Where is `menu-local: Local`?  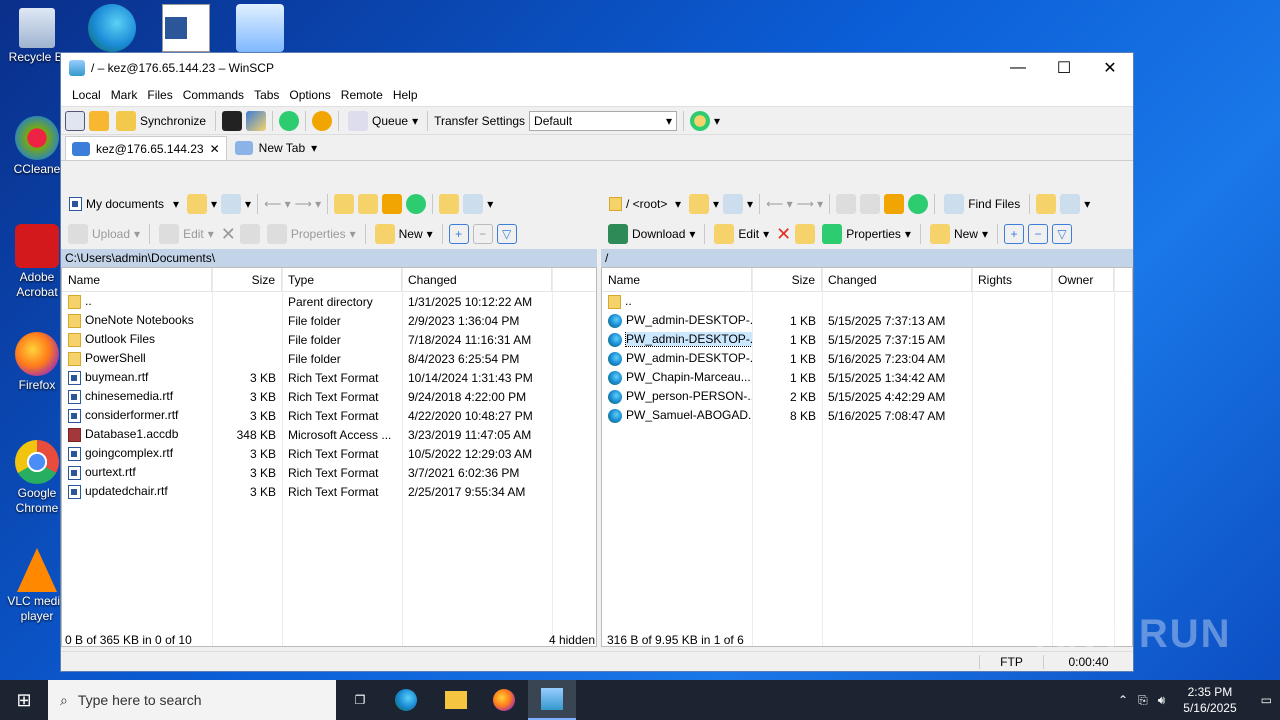
menu-local: Local is located at coordinates (86, 95).